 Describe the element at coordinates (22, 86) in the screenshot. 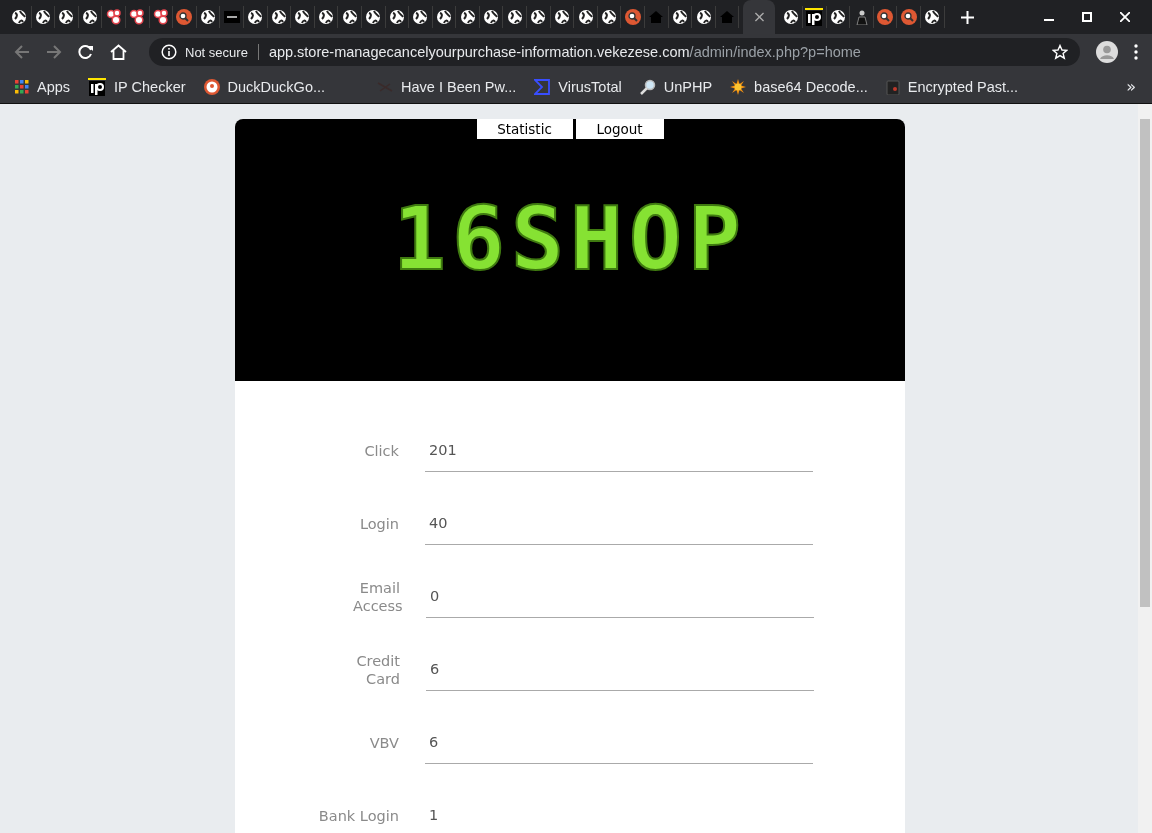

I see `grid-icon` at that location.